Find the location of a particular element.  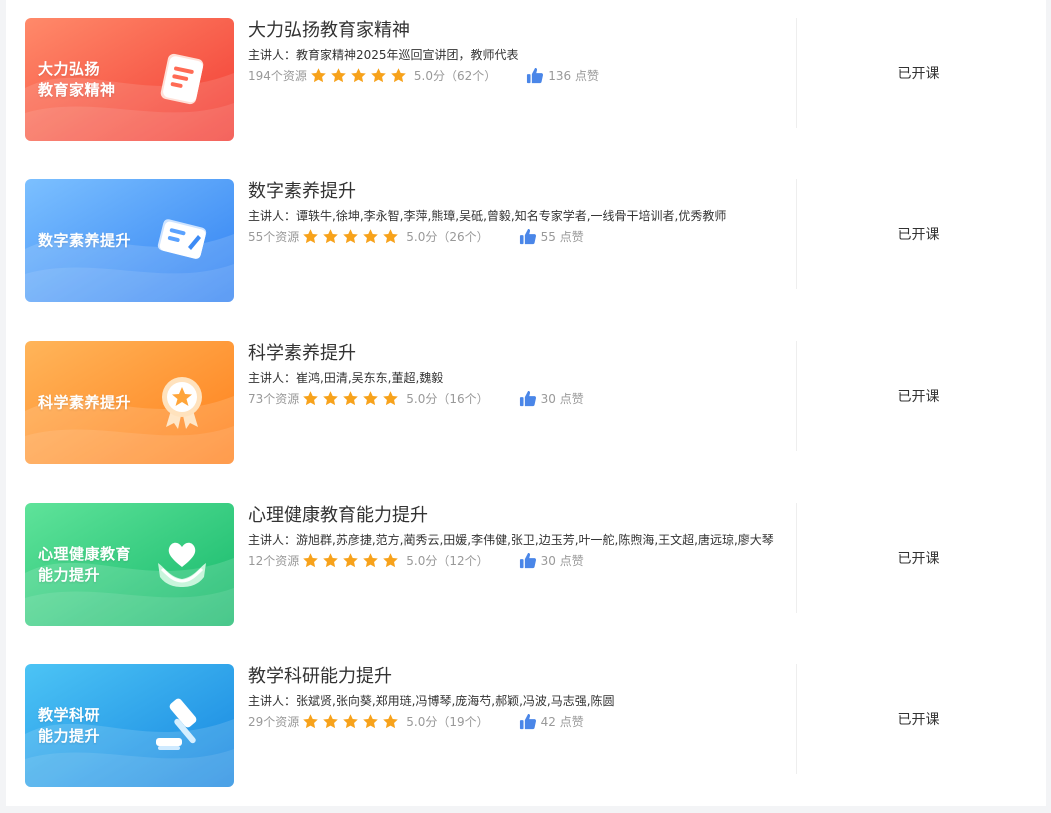

resource-count: 73个资源 is located at coordinates (274, 398).